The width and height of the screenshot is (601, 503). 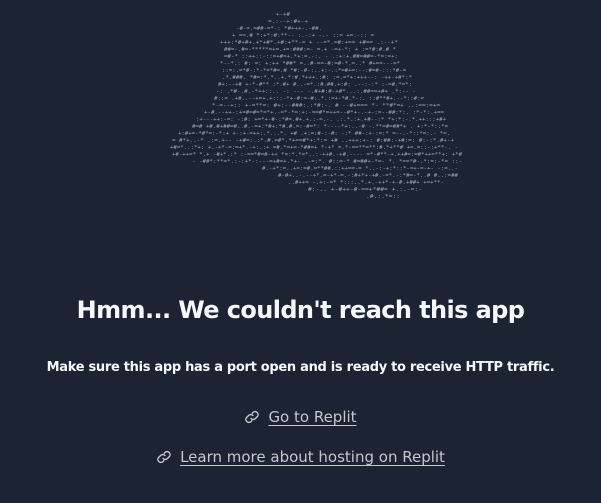 What do you see at coordinates (365, 190) in the screenshot?
I see `ascii-art-row: #:-.. +-#++-#-==+*##= +.:.-=:-` at bounding box center [365, 190].